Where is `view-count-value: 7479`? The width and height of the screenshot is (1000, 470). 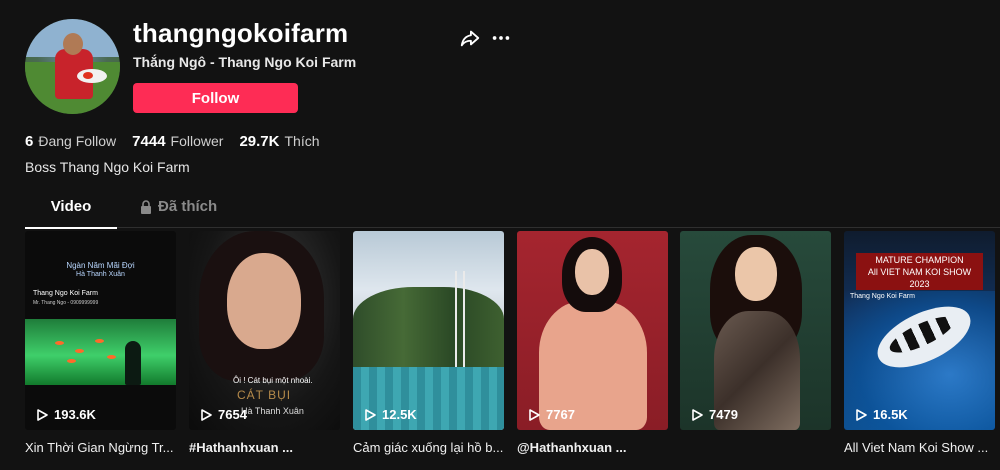
view-count-value: 7479 is located at coordinates (723, 414).